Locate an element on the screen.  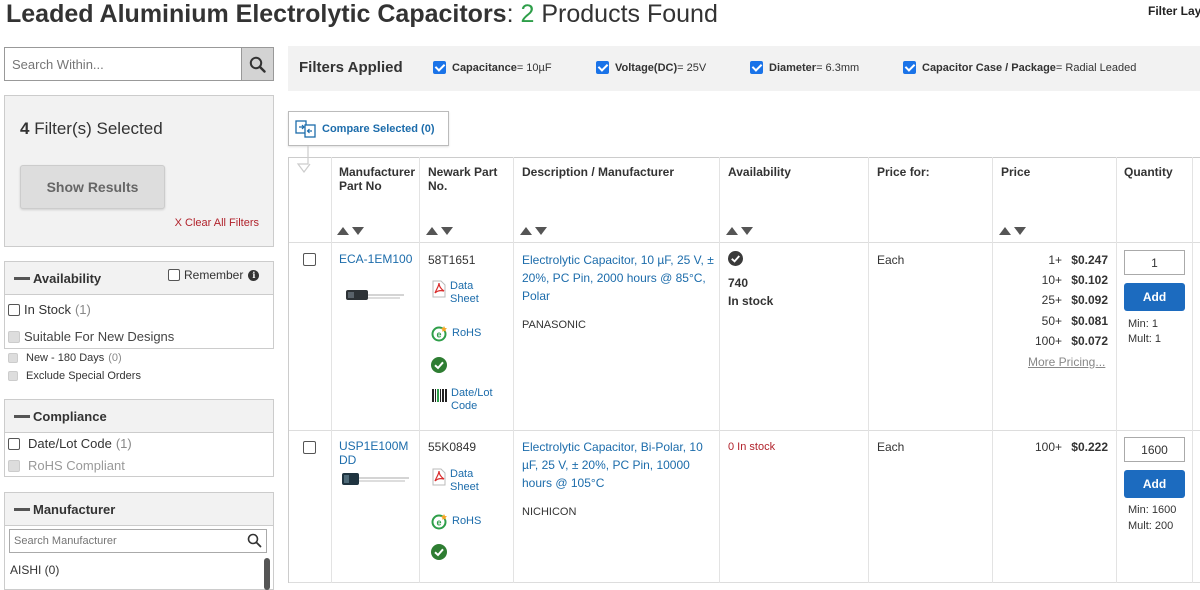
manufacturer-scrollbar is located at coordinates (267, 574).